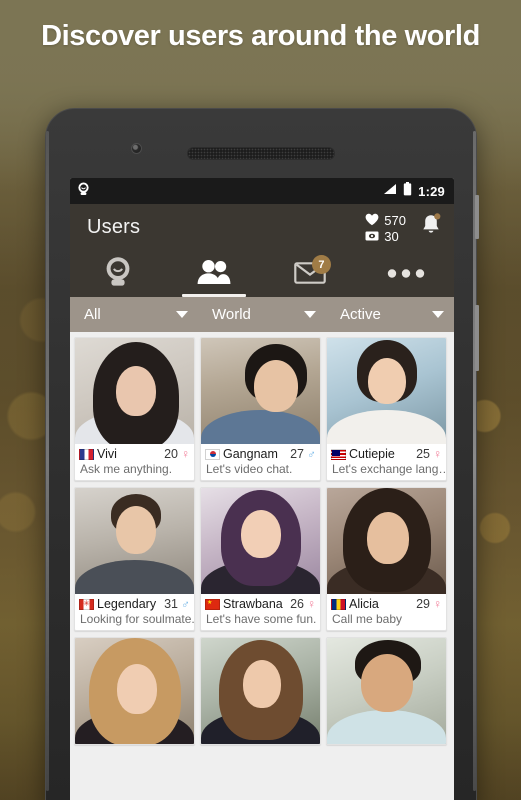  What do you see at coordinates (360, 314) in the screenshot?
I see `filter-status-label: Active` at bounding box center [360, 314].